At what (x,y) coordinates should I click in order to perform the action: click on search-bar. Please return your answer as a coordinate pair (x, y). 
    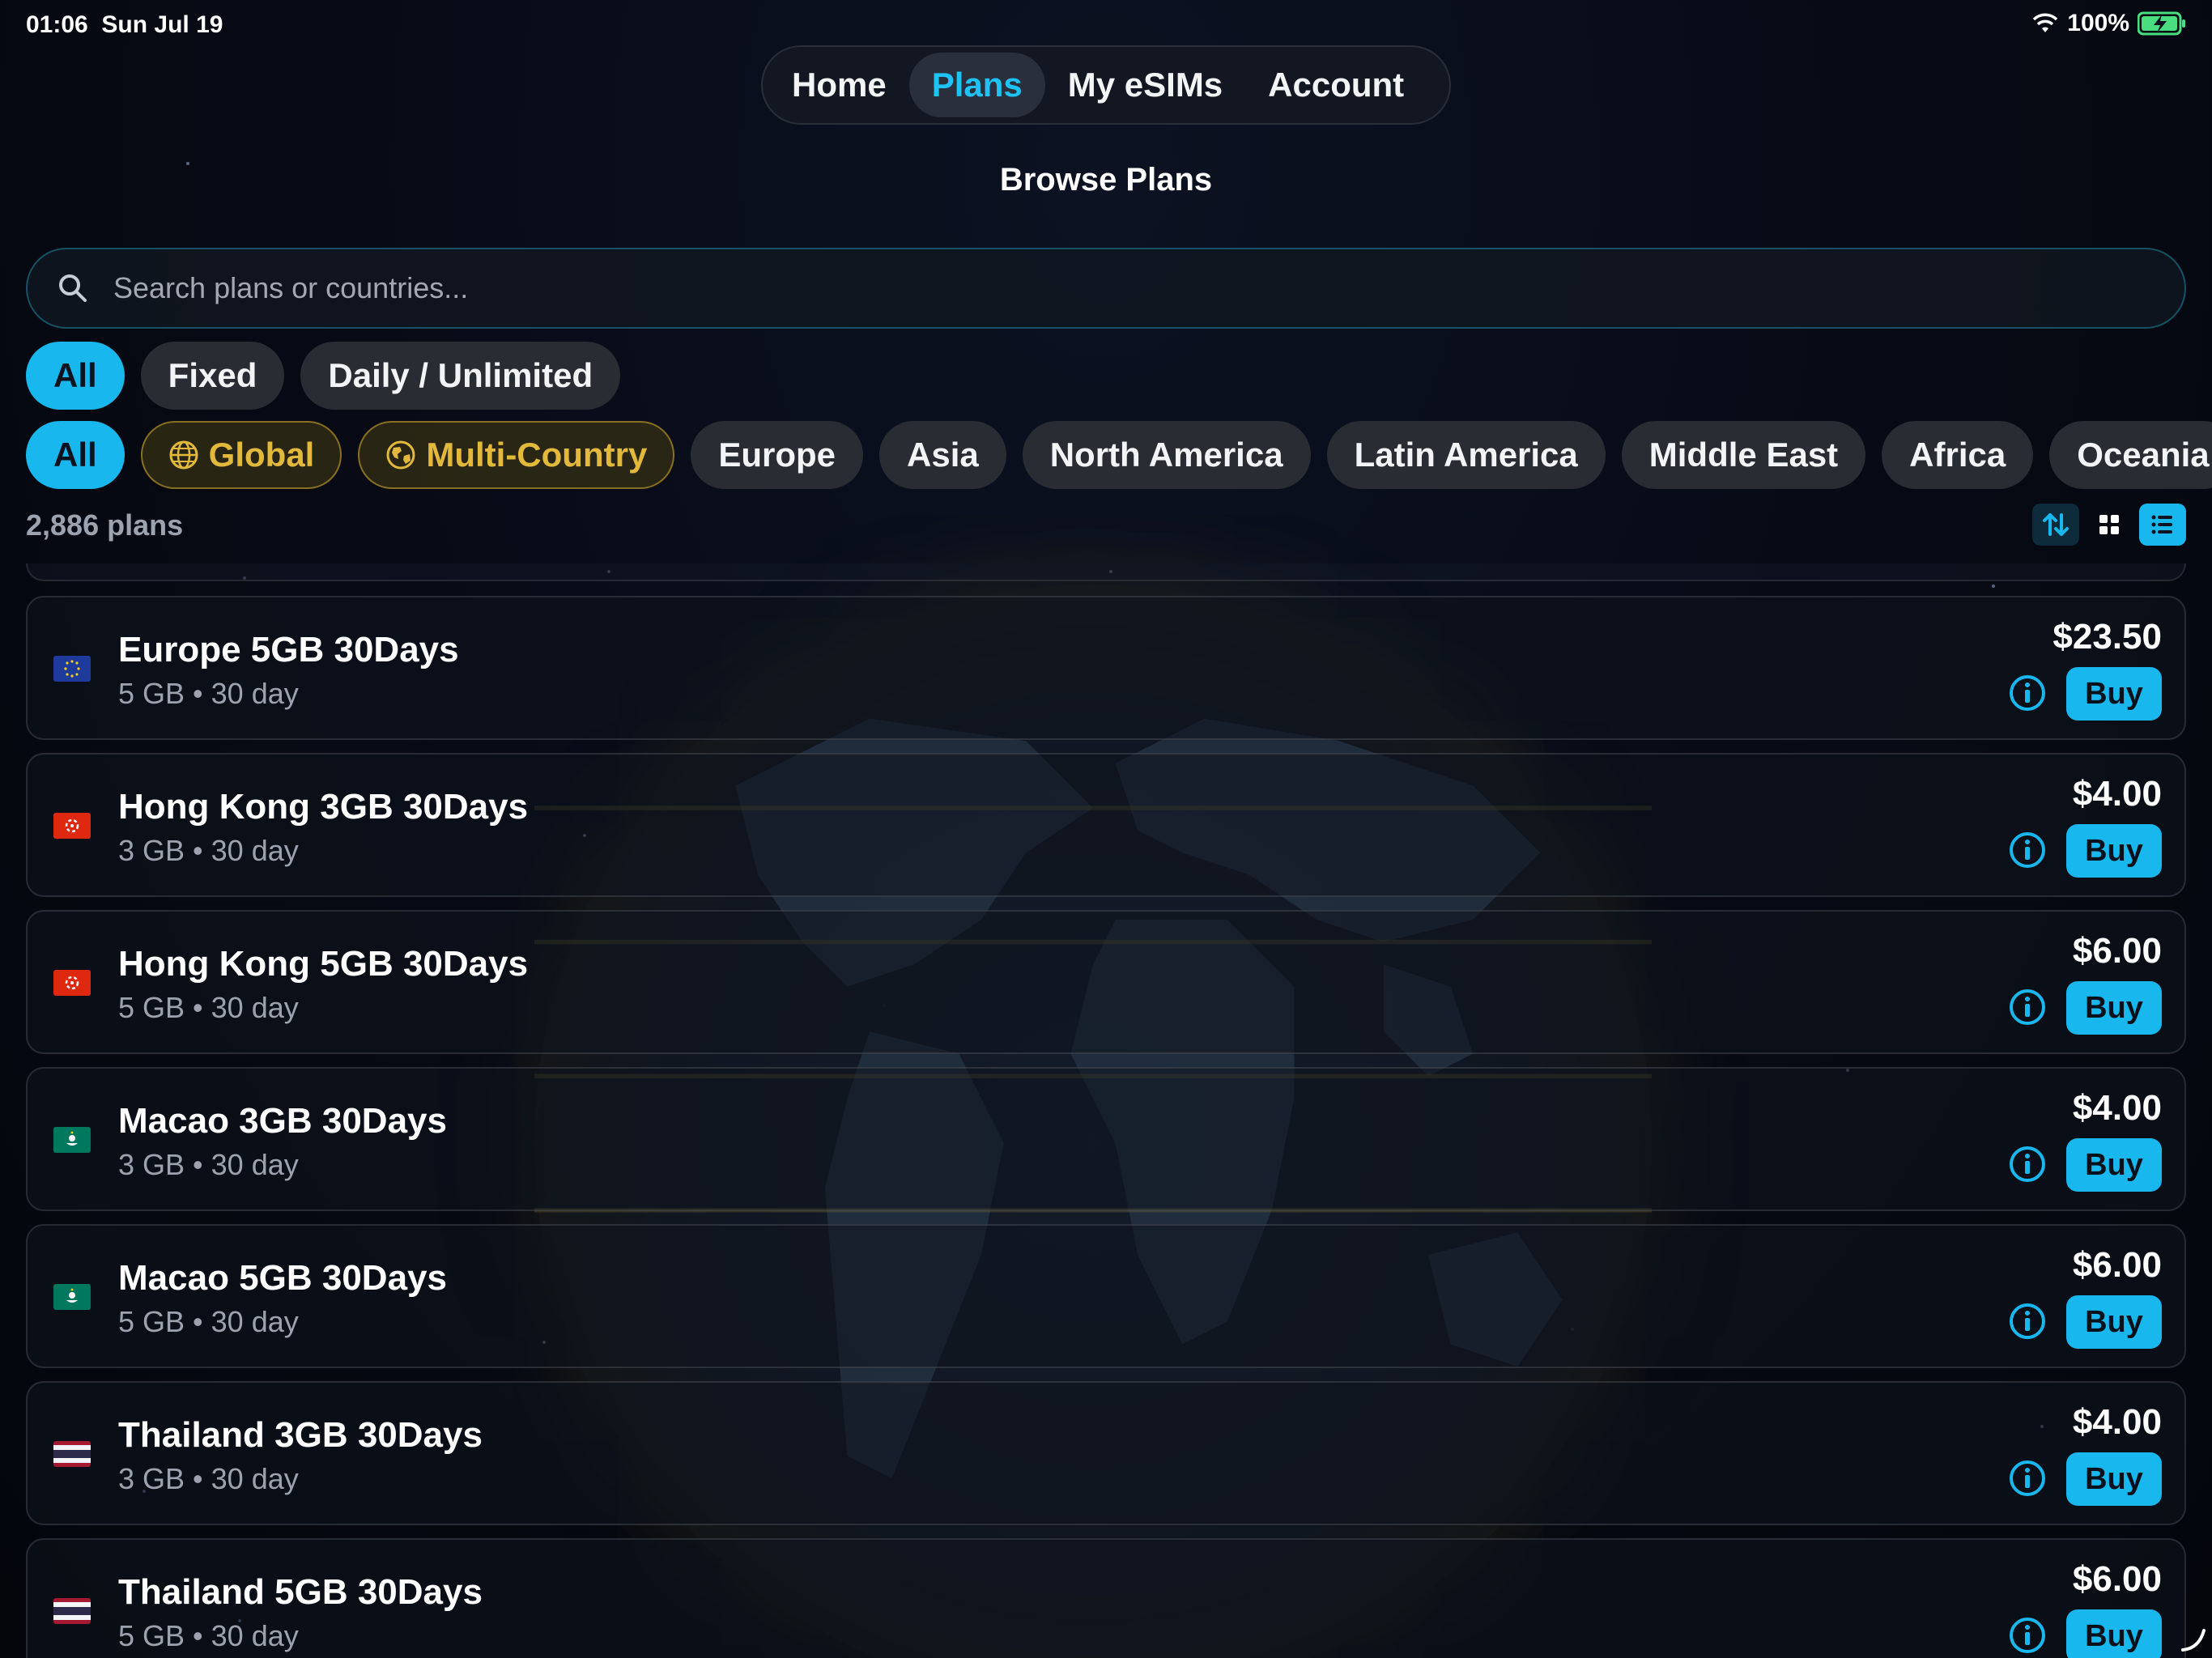
    Looking at the image, I should click on (1106, 288).